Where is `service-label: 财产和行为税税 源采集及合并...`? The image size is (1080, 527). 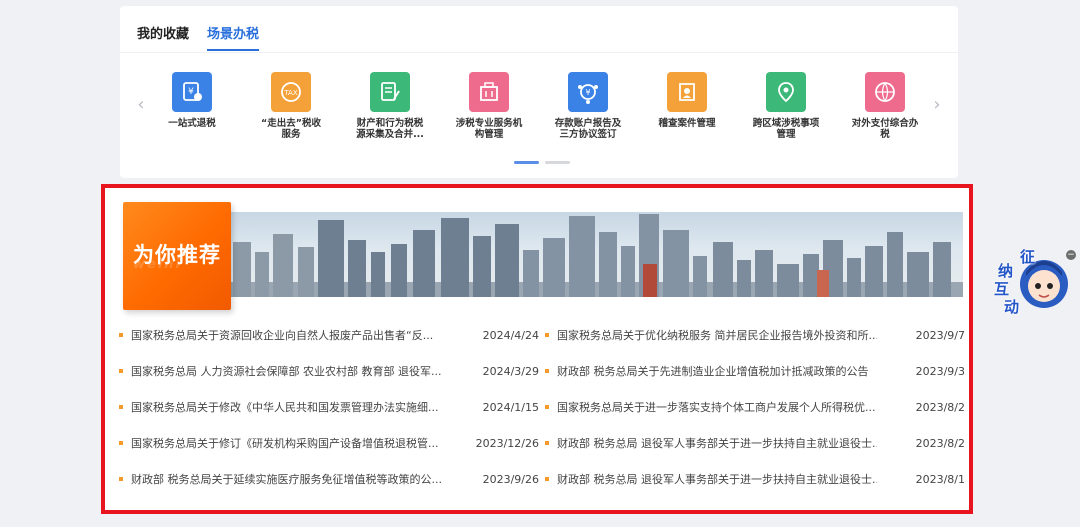
service-label: 财产和行为税税 源采集及合并... is located at coordinates (390, 129).